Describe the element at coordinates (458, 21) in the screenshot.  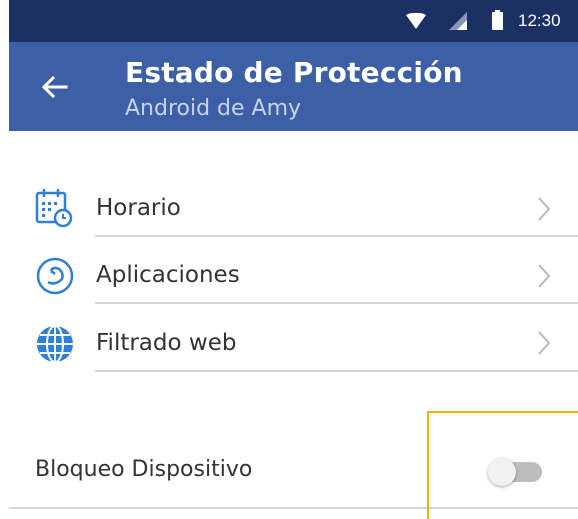
I see `signal-icon` at that location.